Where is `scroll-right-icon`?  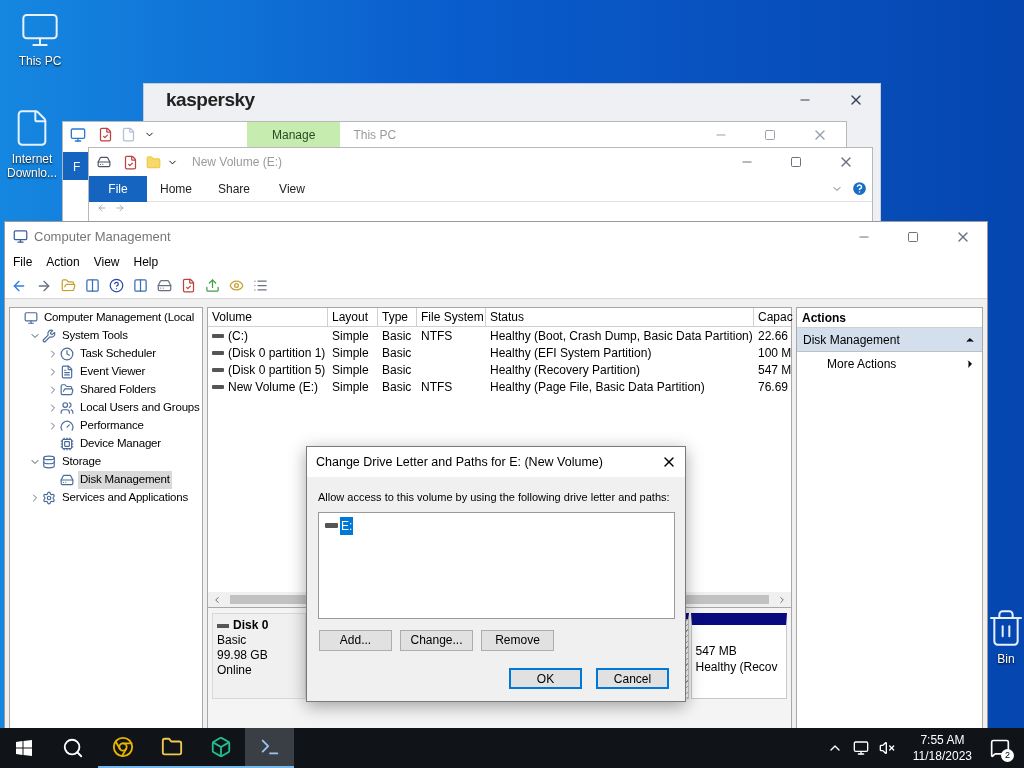
scroll-right-icon is located at coordinates (782, 599).